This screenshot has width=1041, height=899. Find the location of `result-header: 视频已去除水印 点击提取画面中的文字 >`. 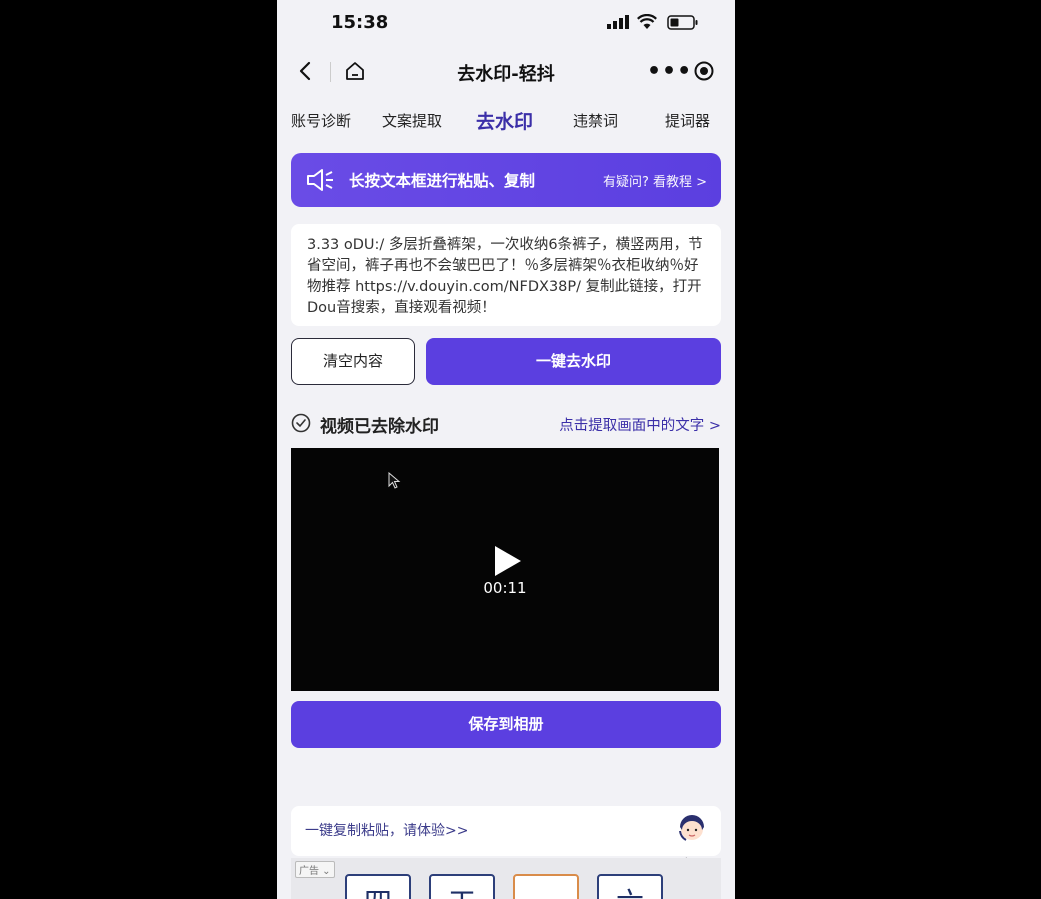

result-header: 视频已去除水印 点击提取画面中的文字 > is located at coordinates (506, 424).